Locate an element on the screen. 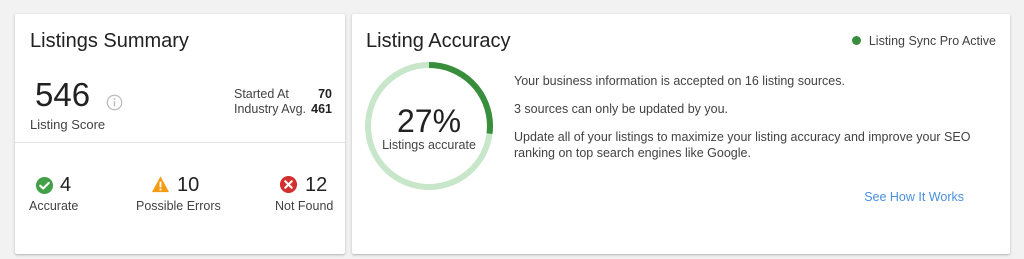 The width and height of the screenshot is (1024, 259). listing-score-label: Listing Score is located at coordinates (68, 124).